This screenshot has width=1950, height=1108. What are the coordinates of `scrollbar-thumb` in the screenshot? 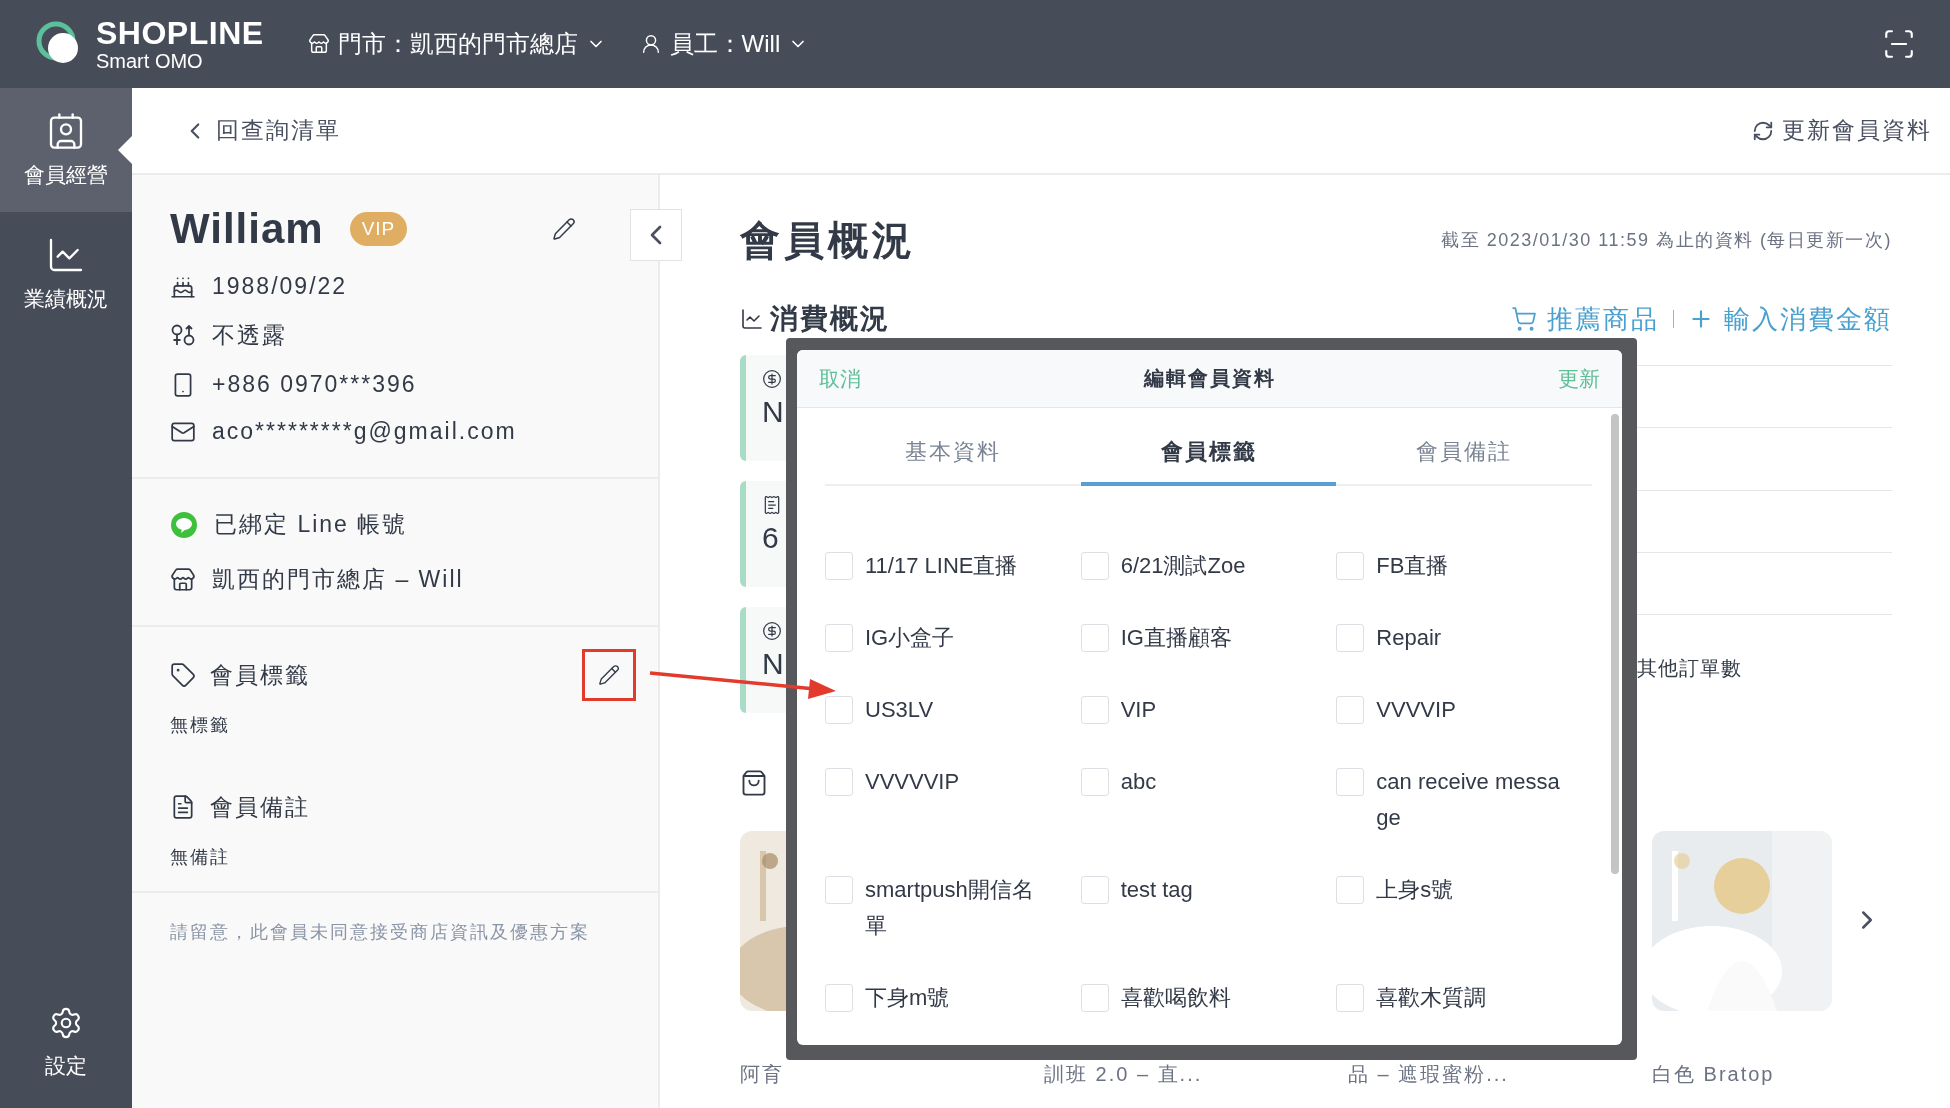 It's located at (1615, 644).